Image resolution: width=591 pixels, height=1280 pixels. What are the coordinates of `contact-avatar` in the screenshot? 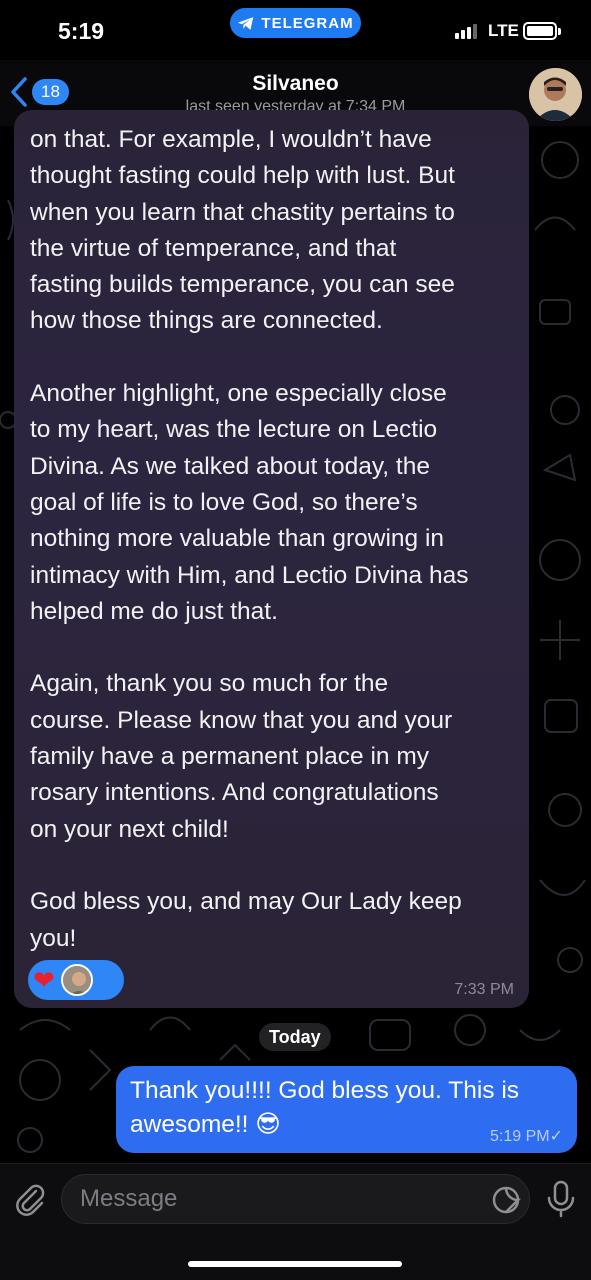 It's located at (555, 94).